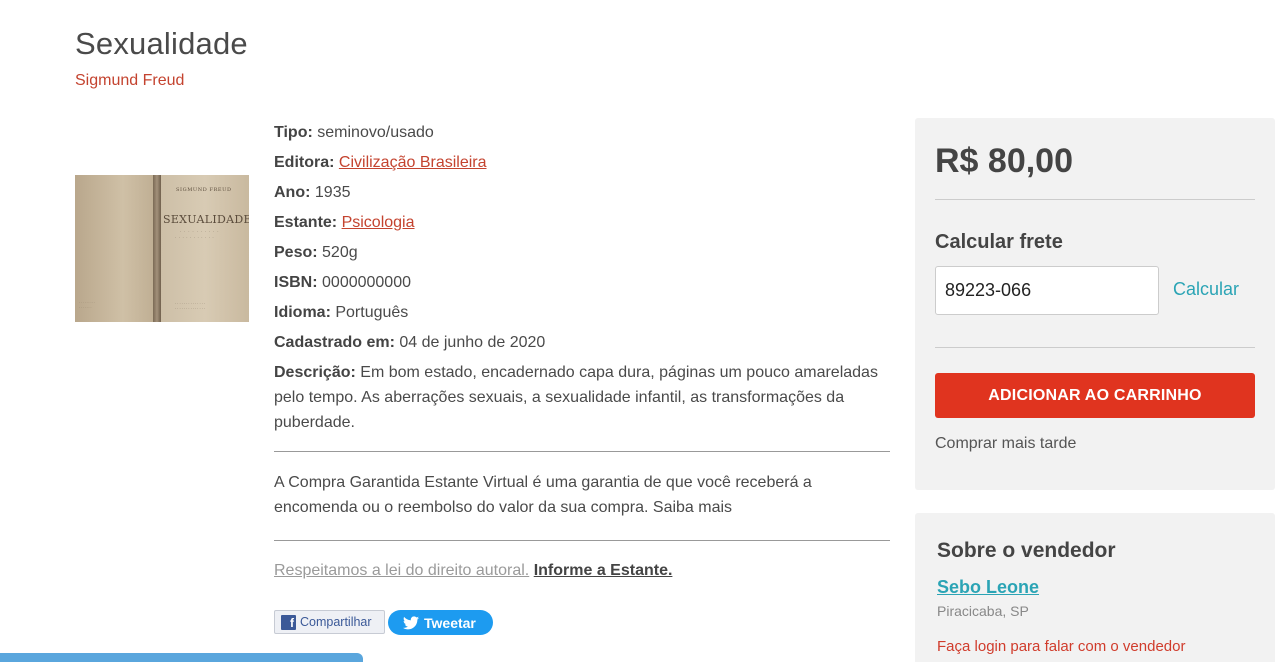 The width and height of the screenshot is (1287, 662). I want to click on twitter-share-label: Tweetar, so click(450, 622).